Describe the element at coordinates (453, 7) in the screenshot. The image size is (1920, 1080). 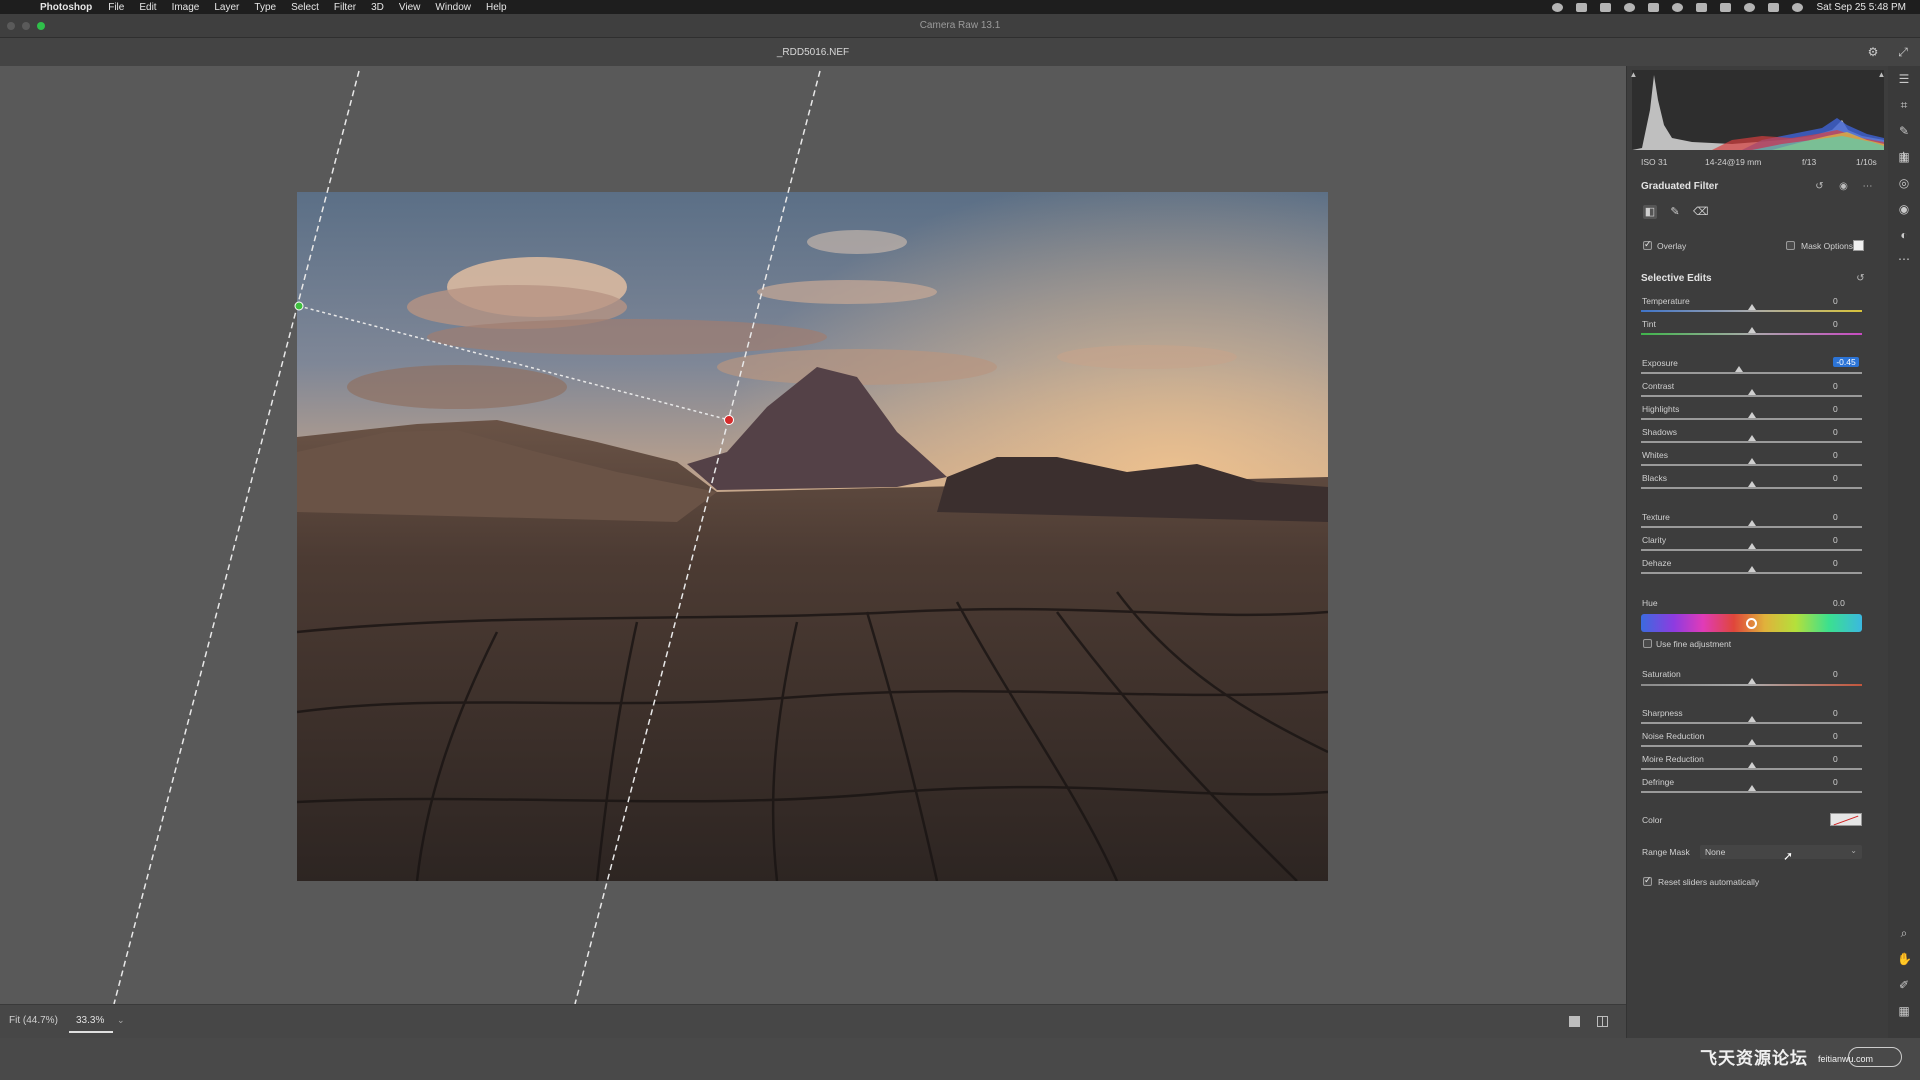
I see `menu-window: Window` at that location.